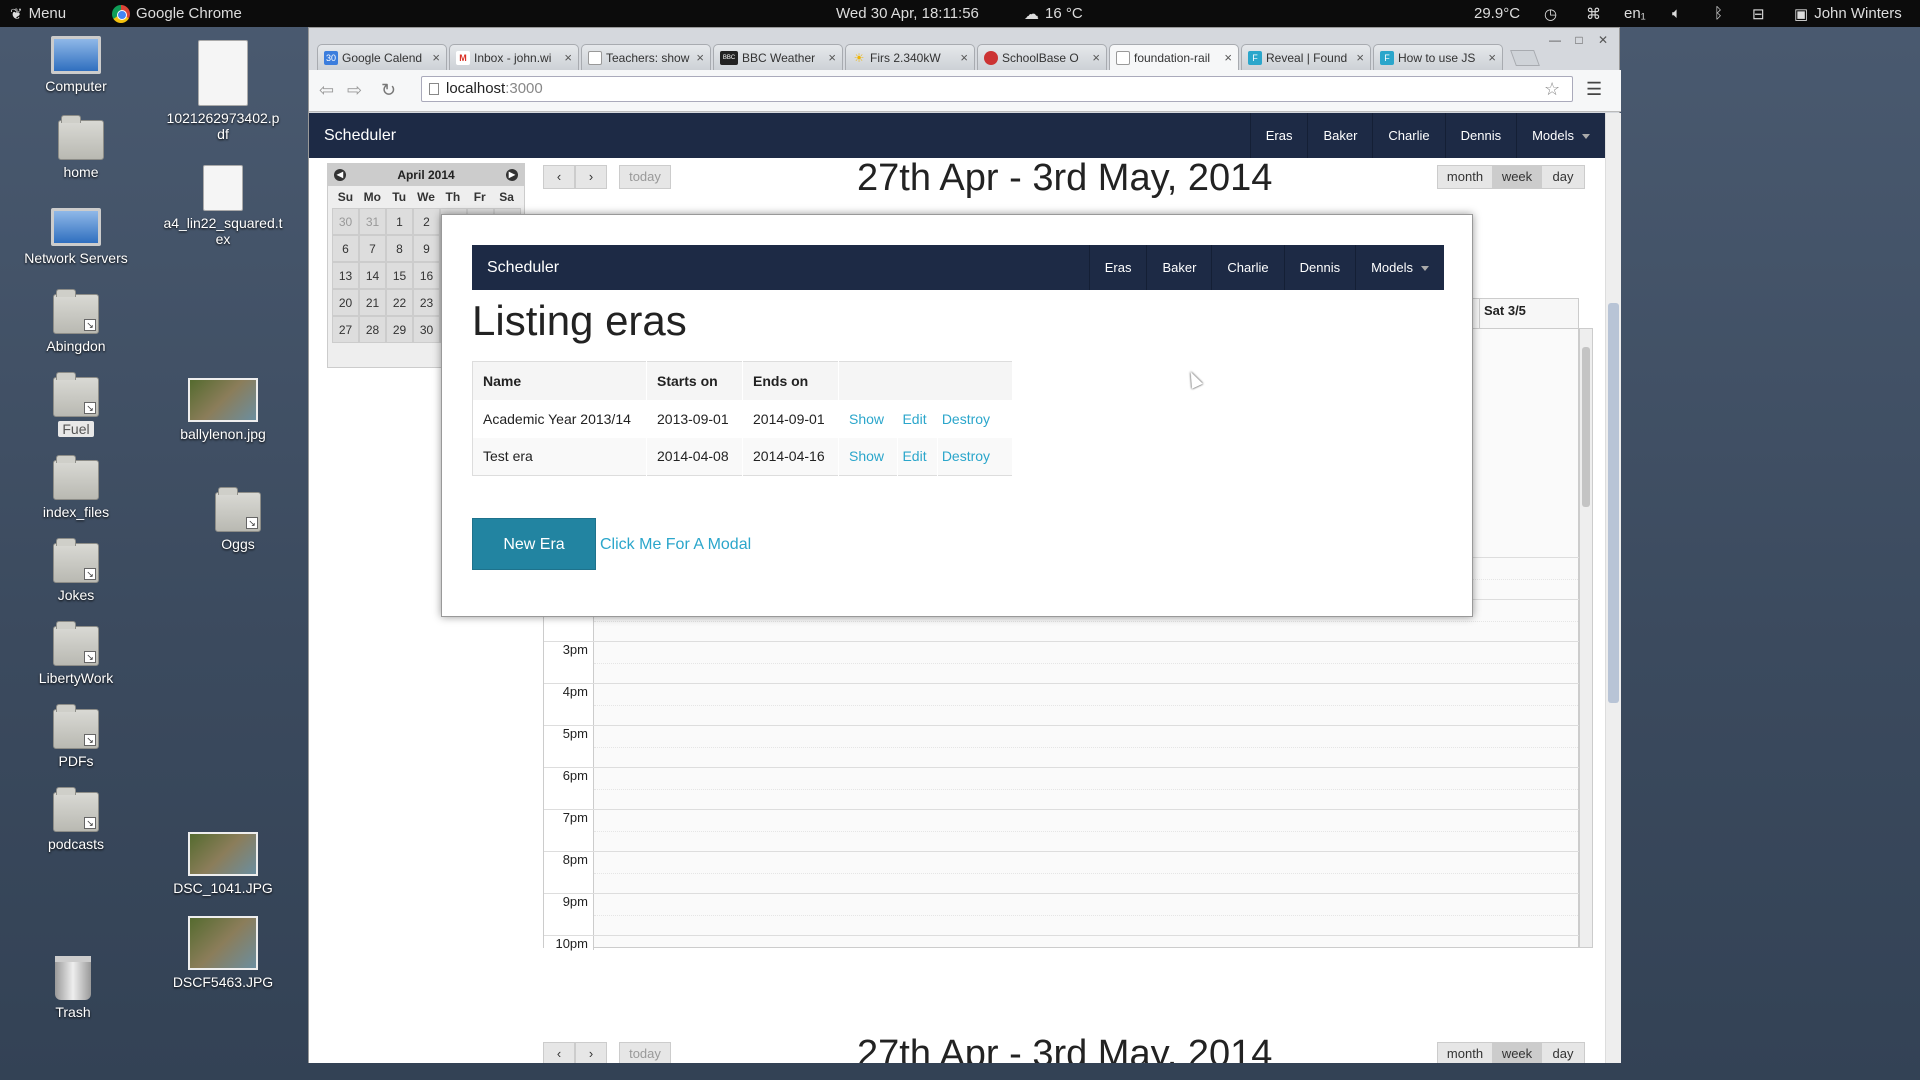 The width and height of the screenshot is (1920, 1080). Describe the element at coordinates (177, 13) in the screenshot. I see `panel-active-app: Google Chrome` at that location.